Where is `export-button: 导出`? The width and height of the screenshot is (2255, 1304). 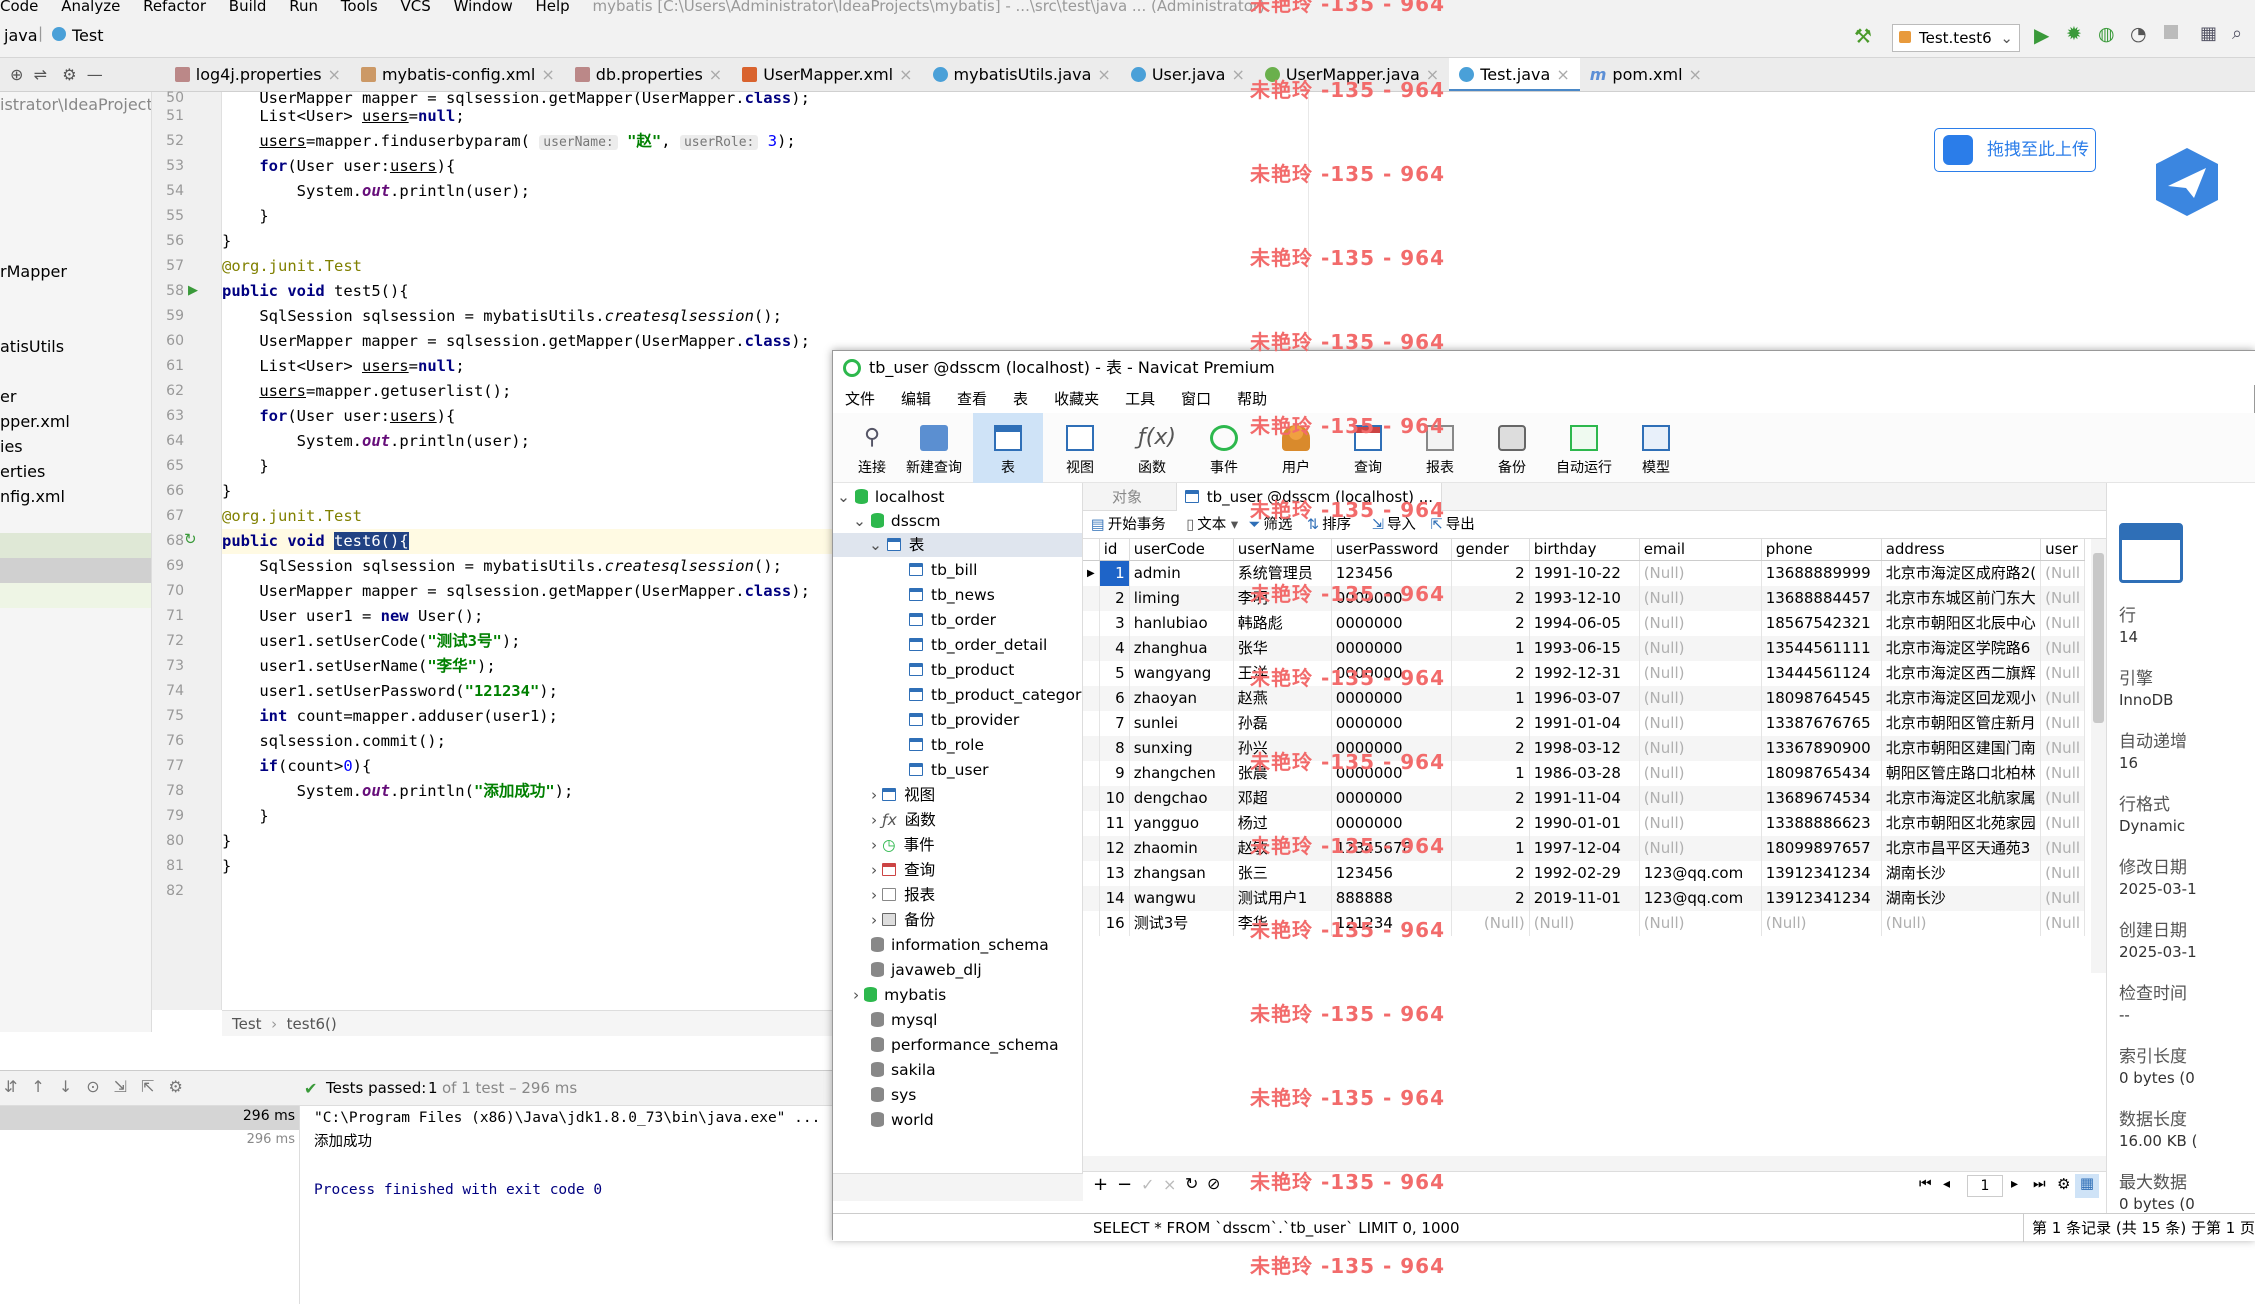 export-button: 导出 is located at coordinates (1460, 525).